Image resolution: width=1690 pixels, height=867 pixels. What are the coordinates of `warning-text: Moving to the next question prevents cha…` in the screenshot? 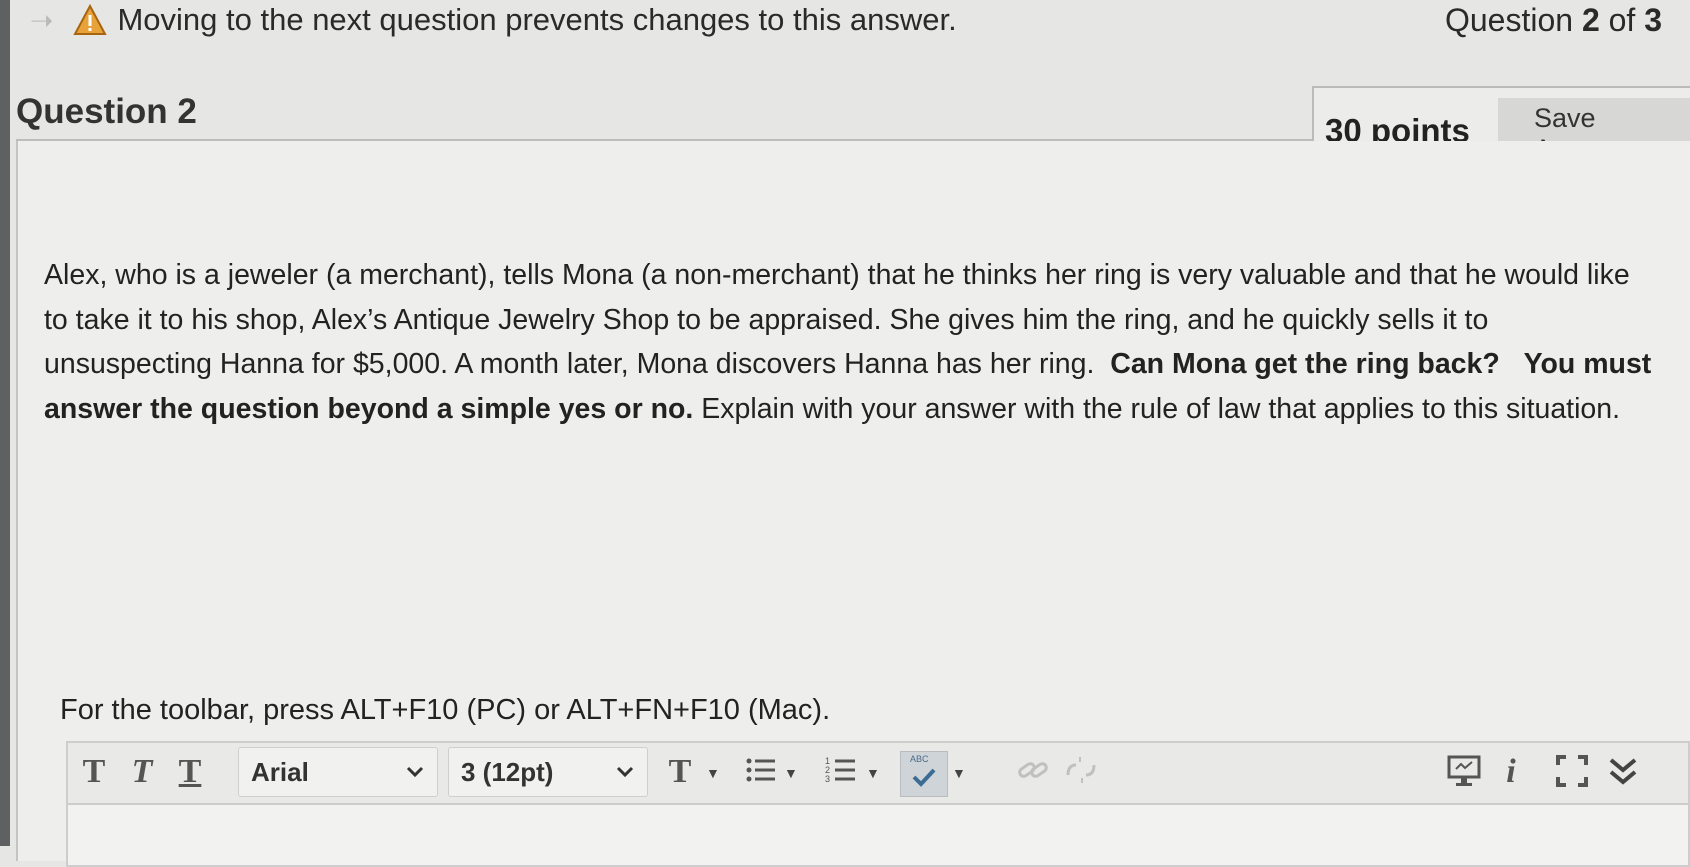 It's located at (537, 19).